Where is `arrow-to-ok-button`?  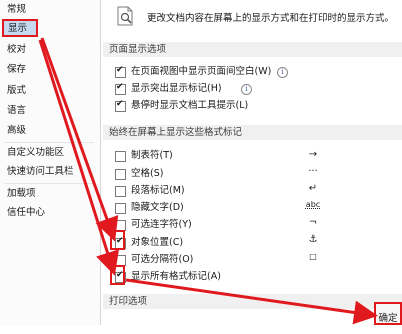 arrow-to-ok-button is located at coordinates (251, 301).